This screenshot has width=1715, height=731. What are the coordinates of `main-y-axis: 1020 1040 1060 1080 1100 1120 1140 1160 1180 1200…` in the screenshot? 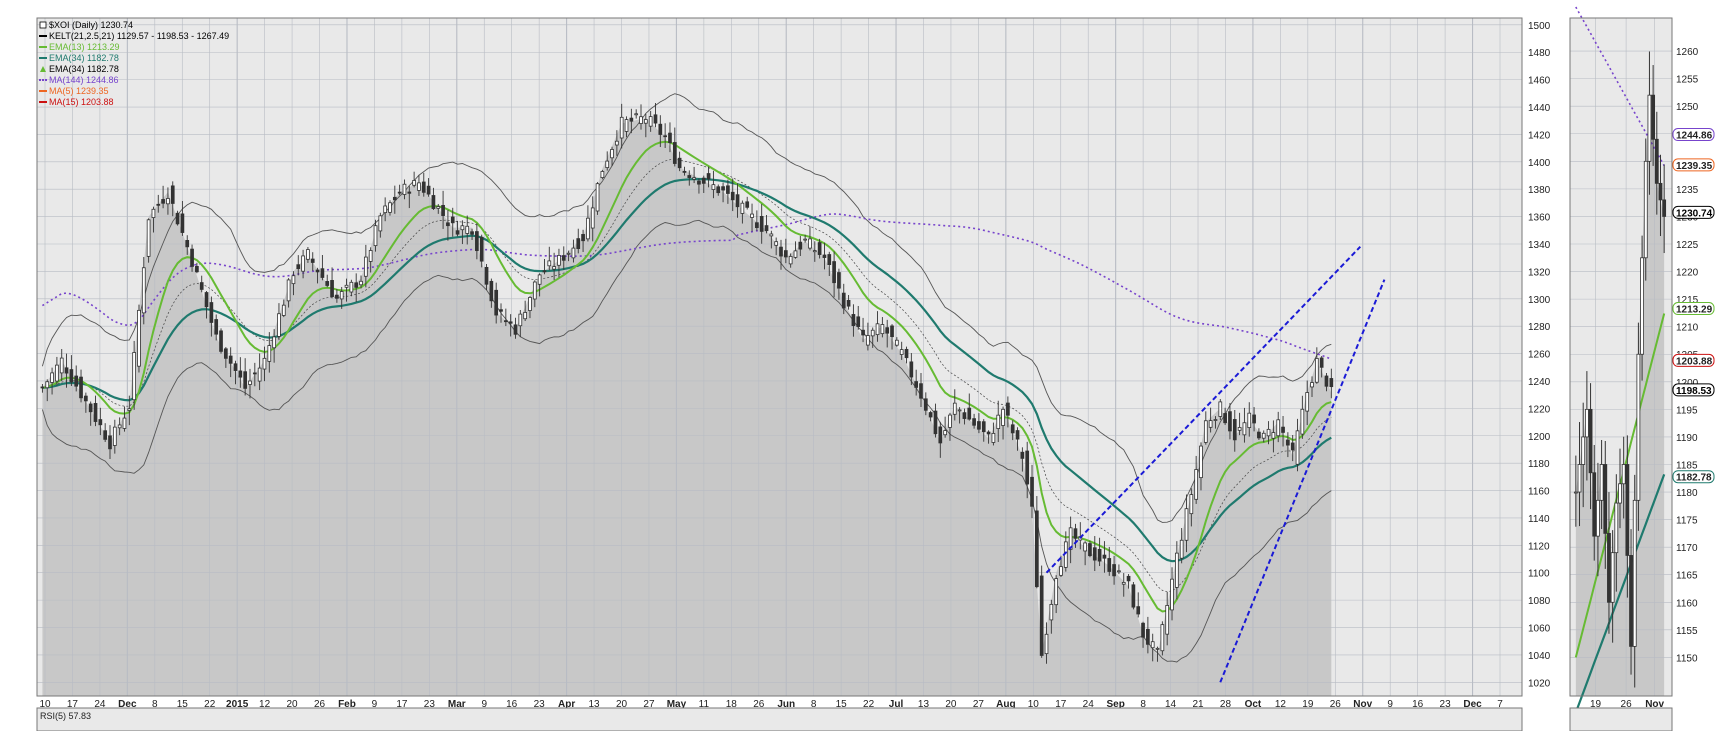 It's located at (1539, 355).